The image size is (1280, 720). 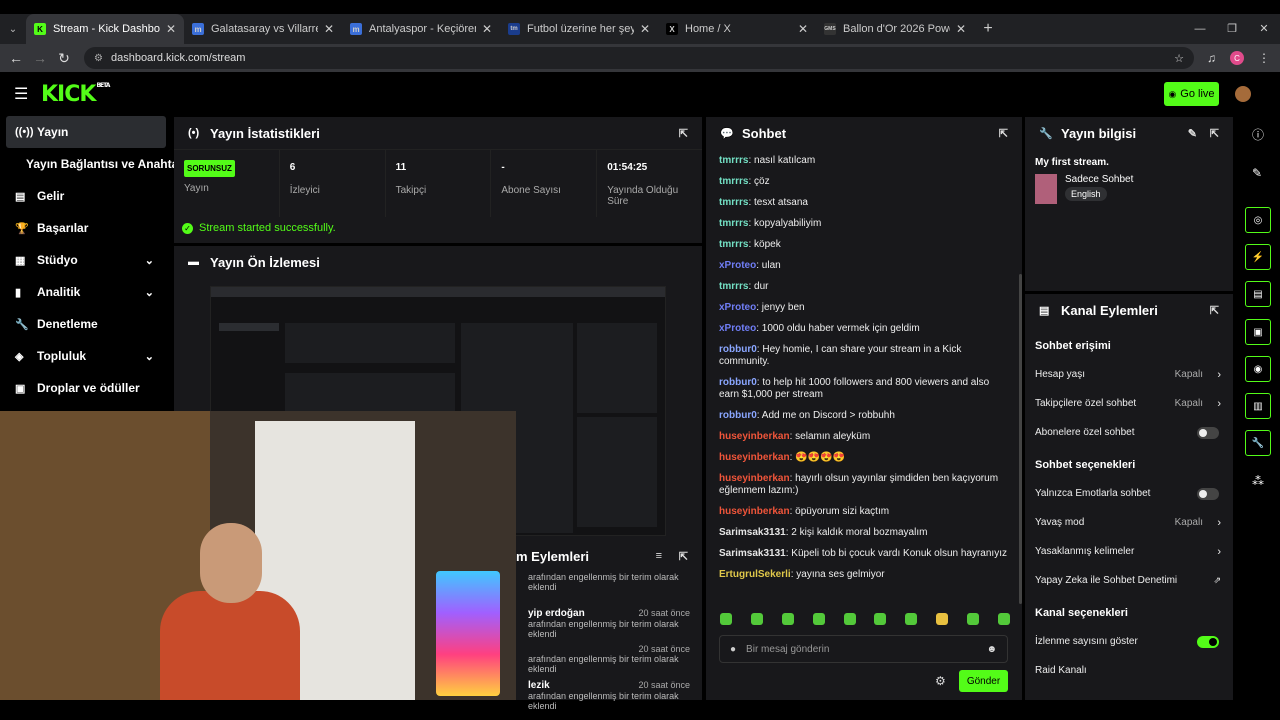 What do you see at coordinates (1129, 551) in the screenshot?
I see `banned-words-row: Yasaklanmış kelimeler ›` at bounding box center [1129, 551].